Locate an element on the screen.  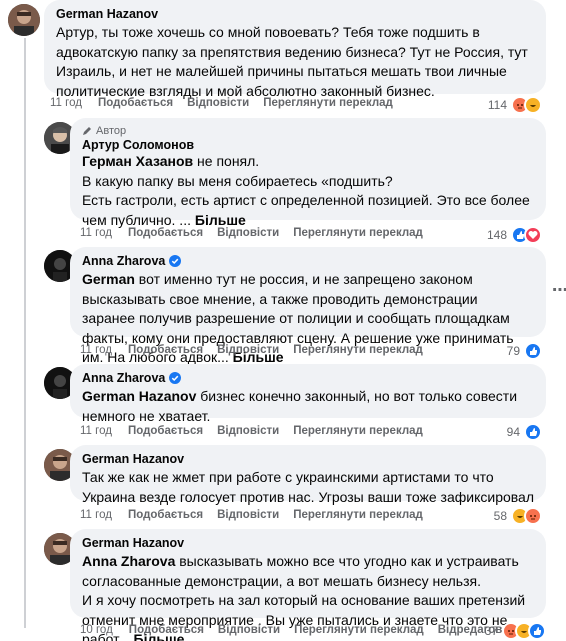
reaction-count: 94 is located at coordinates (513, 432).